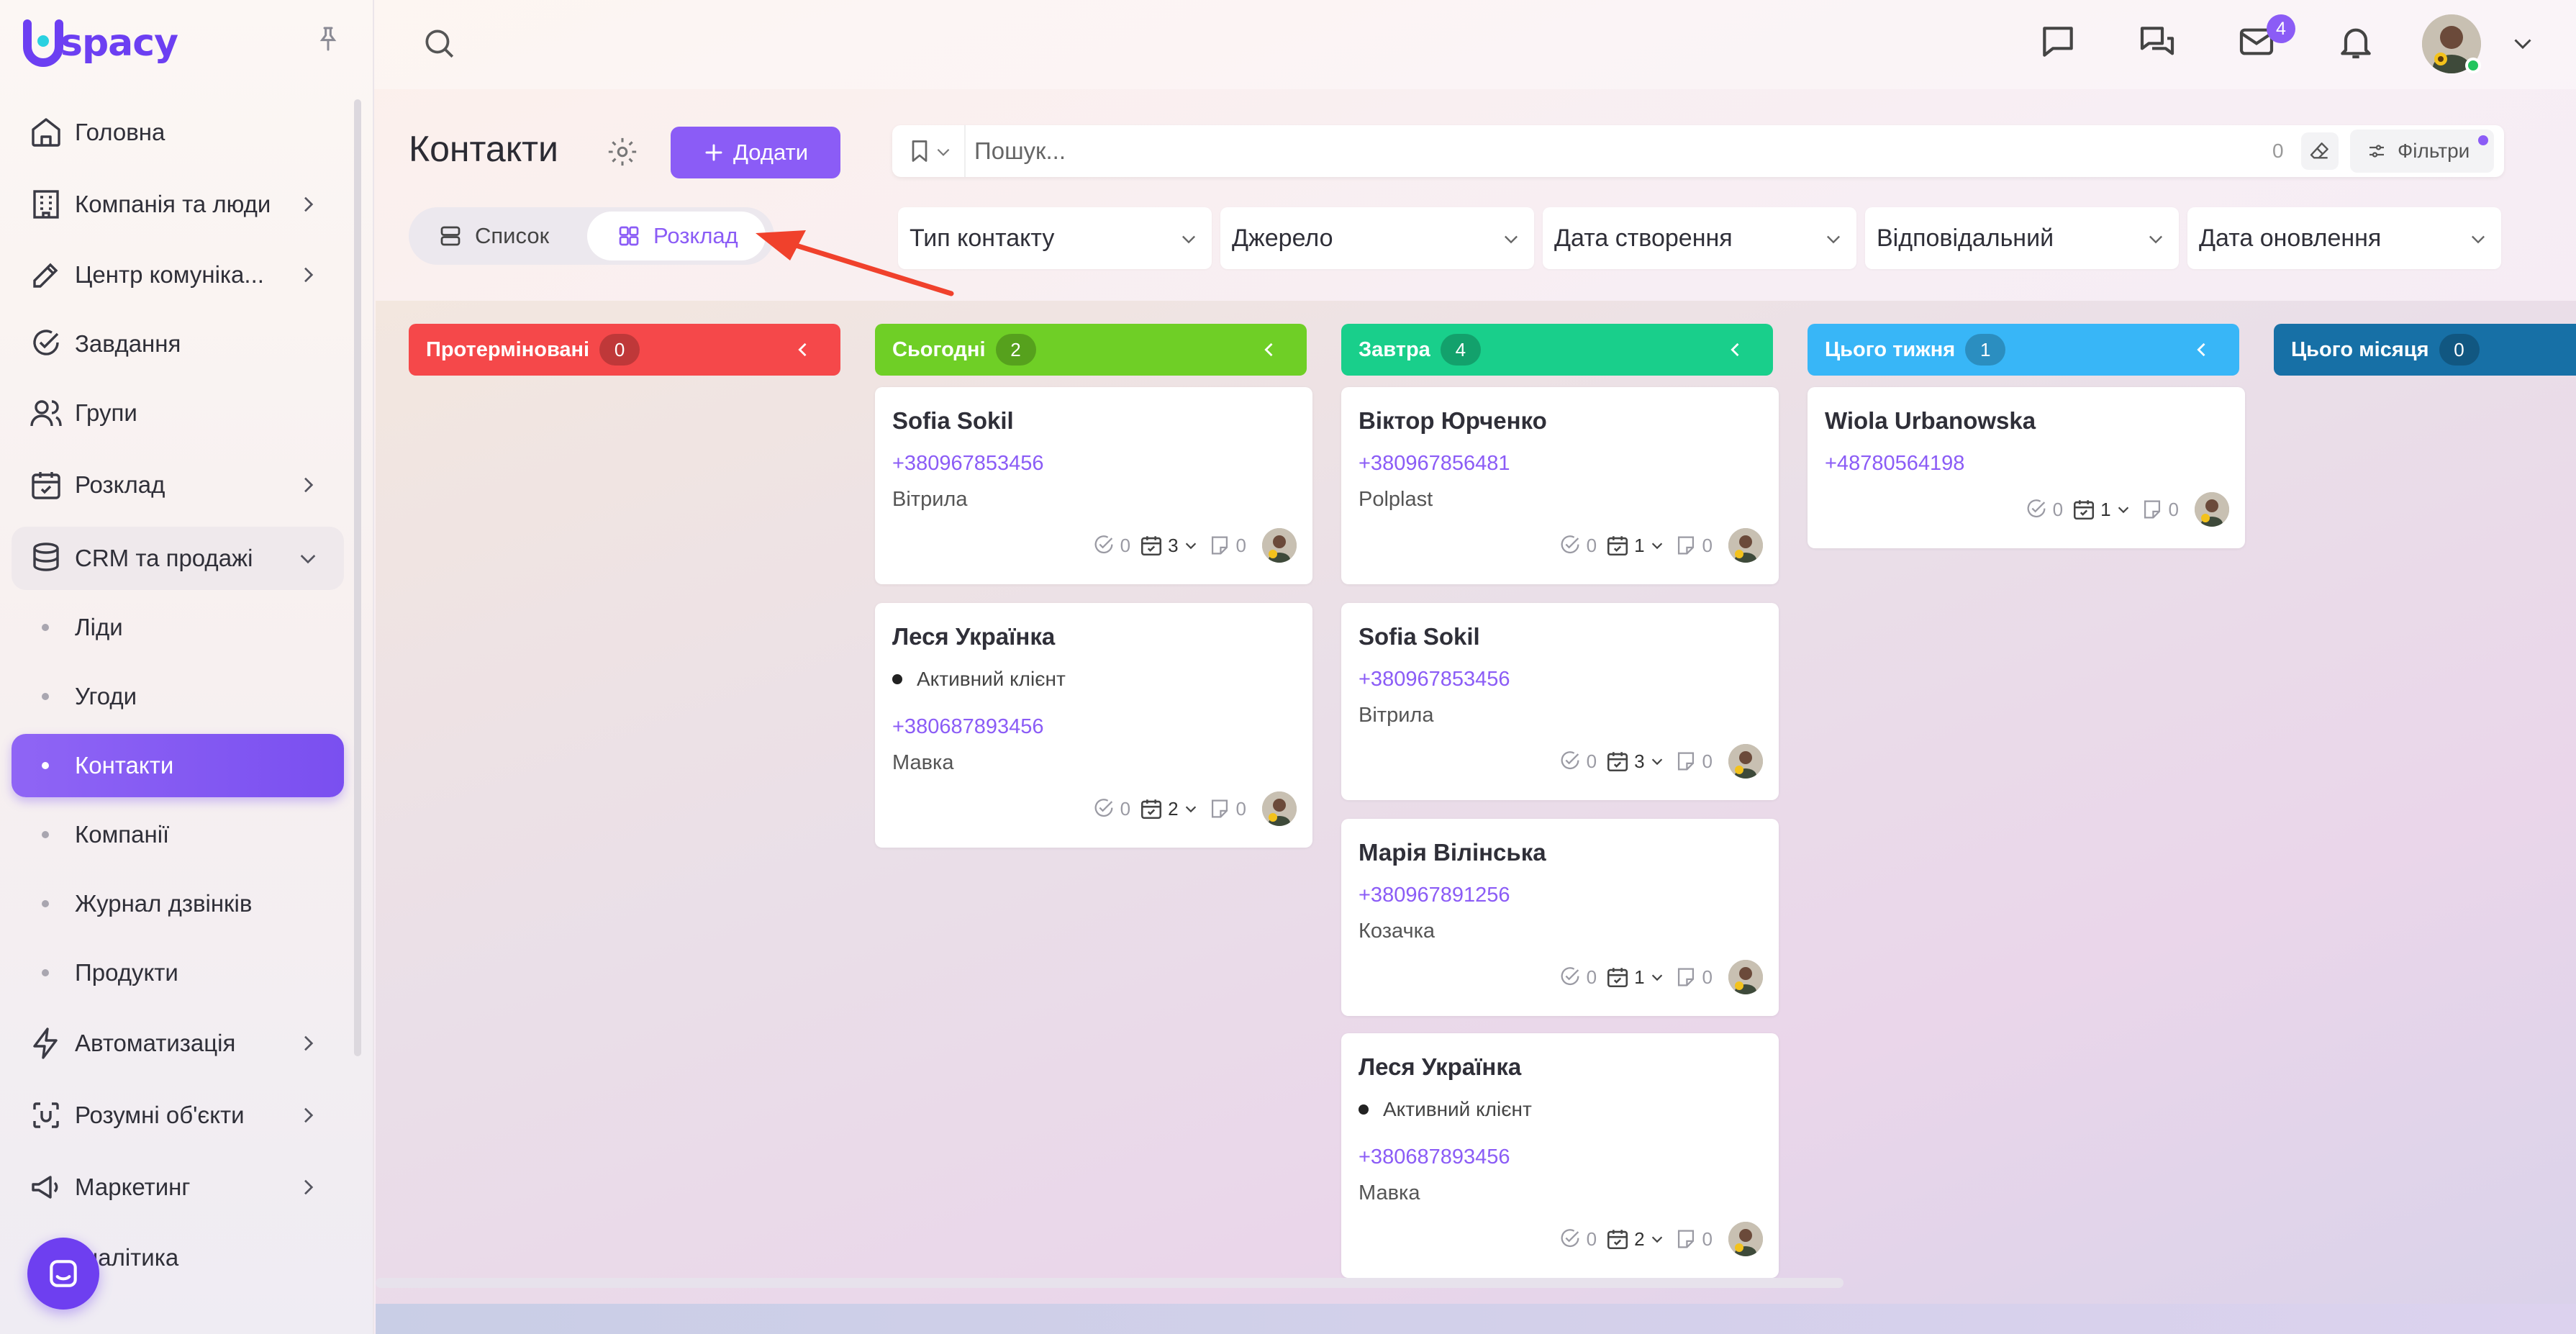 The height and width of the screenshot is (1334, 2576). What do you see at coordinates (1476, 1319) in the screenshot?
I see `board-bottom-area` at bounding box center [1476, 1319].